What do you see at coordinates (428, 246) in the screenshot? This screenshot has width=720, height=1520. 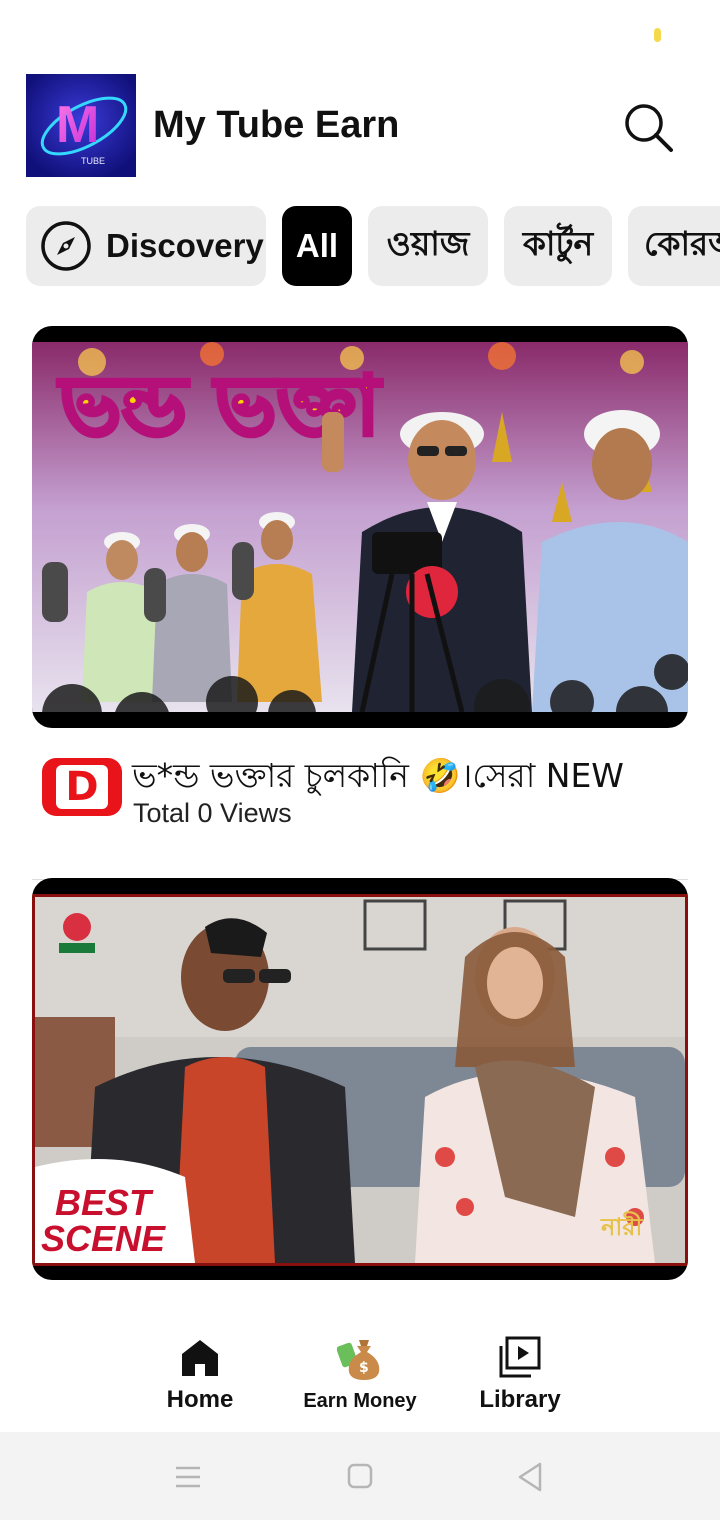 I see `chip-waz: ওয়াজ` at bounding box center [428, 246].